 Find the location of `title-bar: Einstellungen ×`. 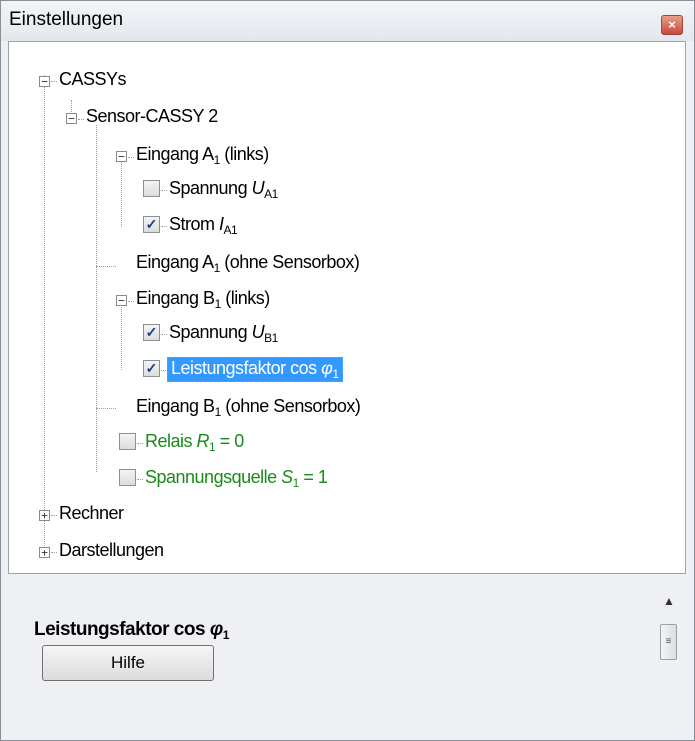

title-bar: Einstellungen × is located at coordinates (347, 21).